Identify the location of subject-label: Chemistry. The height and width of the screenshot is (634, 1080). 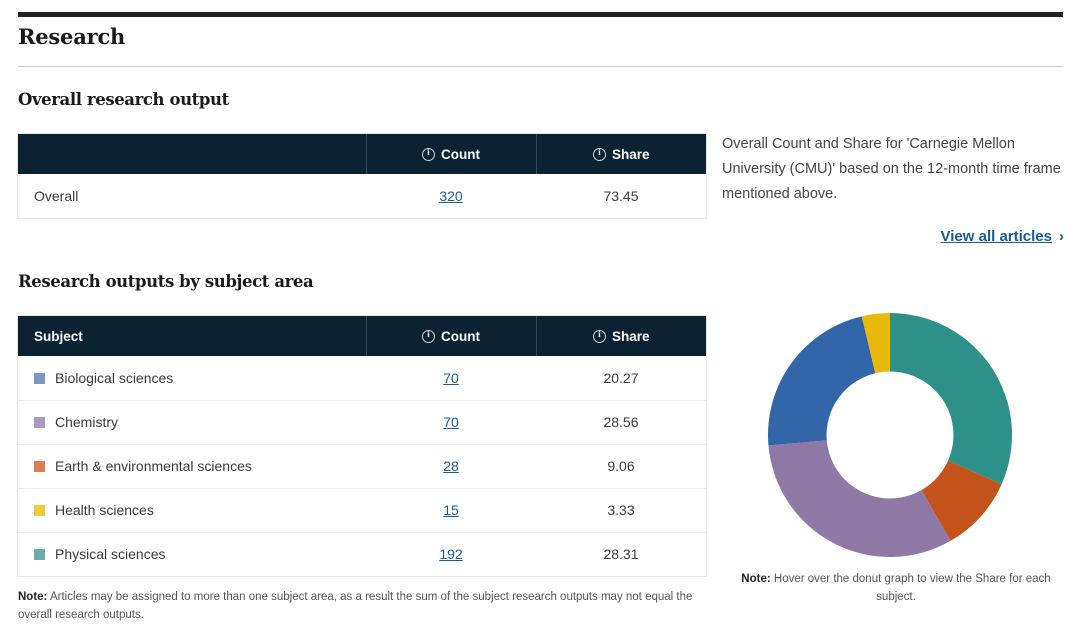
(87, 422).